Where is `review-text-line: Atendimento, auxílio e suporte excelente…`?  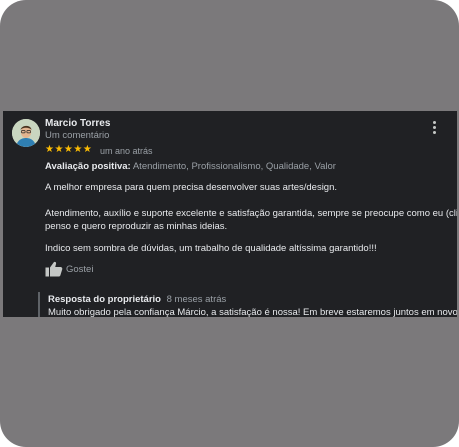 review-text-line: Atendimento, auxílio e suporte excelente… is located at coordinates (251, 213).